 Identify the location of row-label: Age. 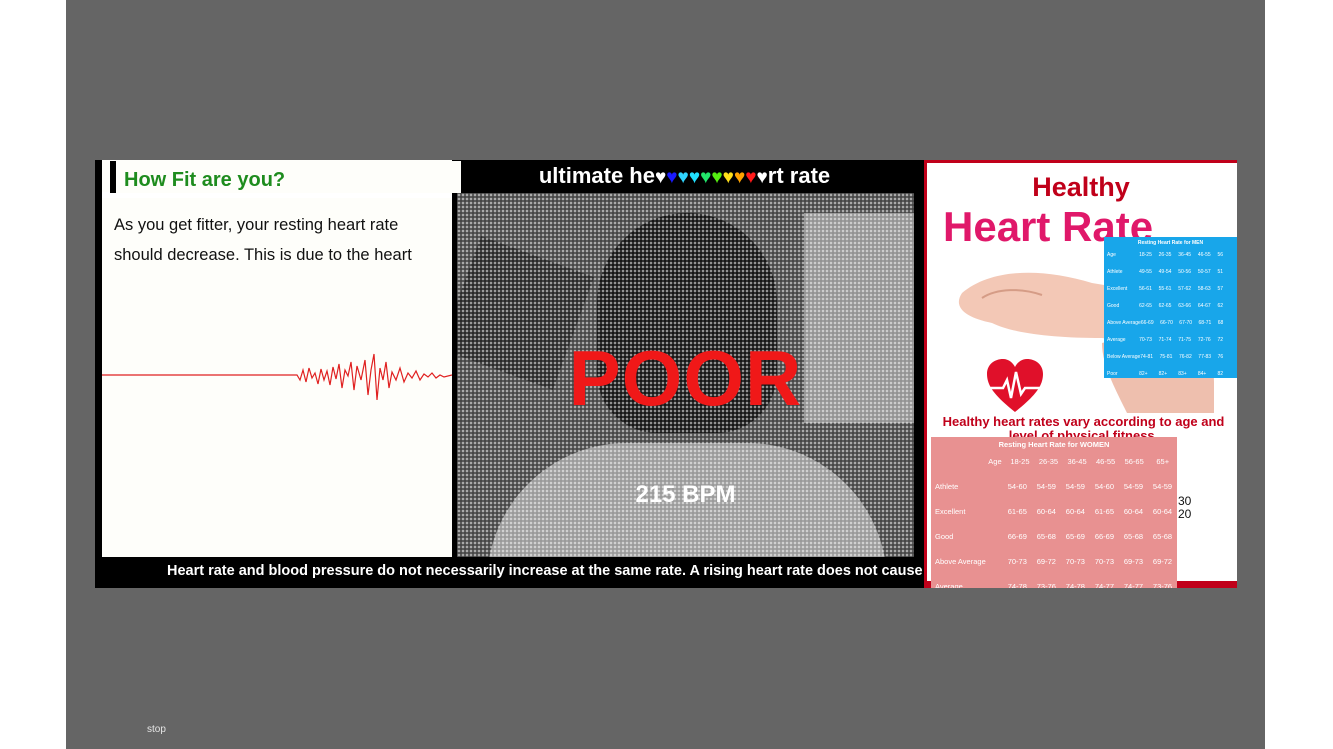
(995, 461).